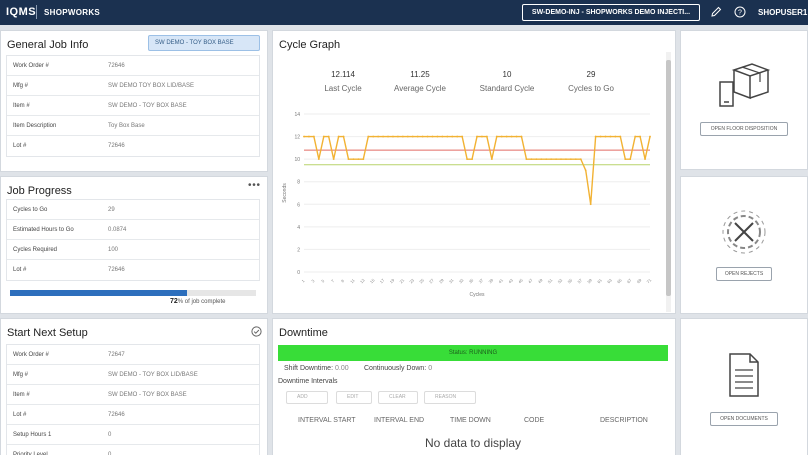  I want to click on item-selector: SW DEMO - TOY BOX BASE, so click(204, 43).